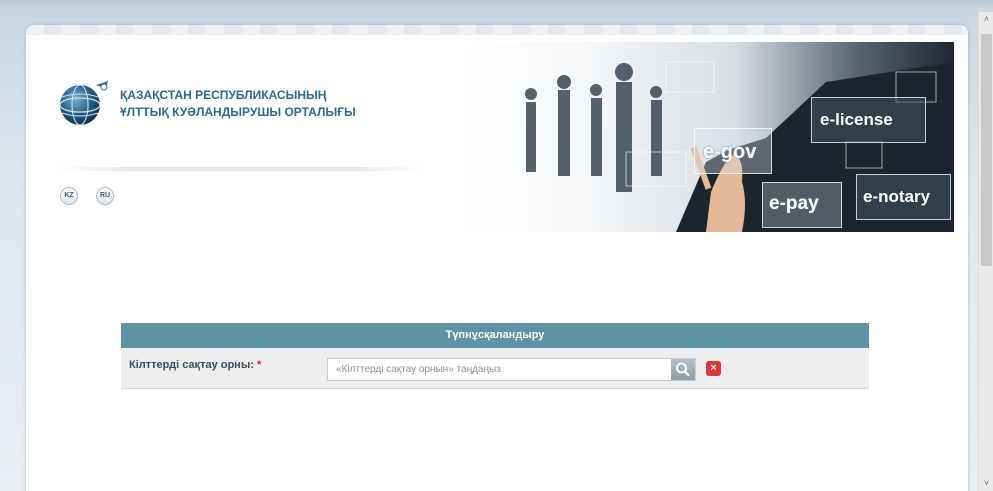 This screenshot has height=491, width=993. What do you see at coordinates (499, 369) in the screenshot?
I see `key-storage-input` at bounding box center [499, 369].